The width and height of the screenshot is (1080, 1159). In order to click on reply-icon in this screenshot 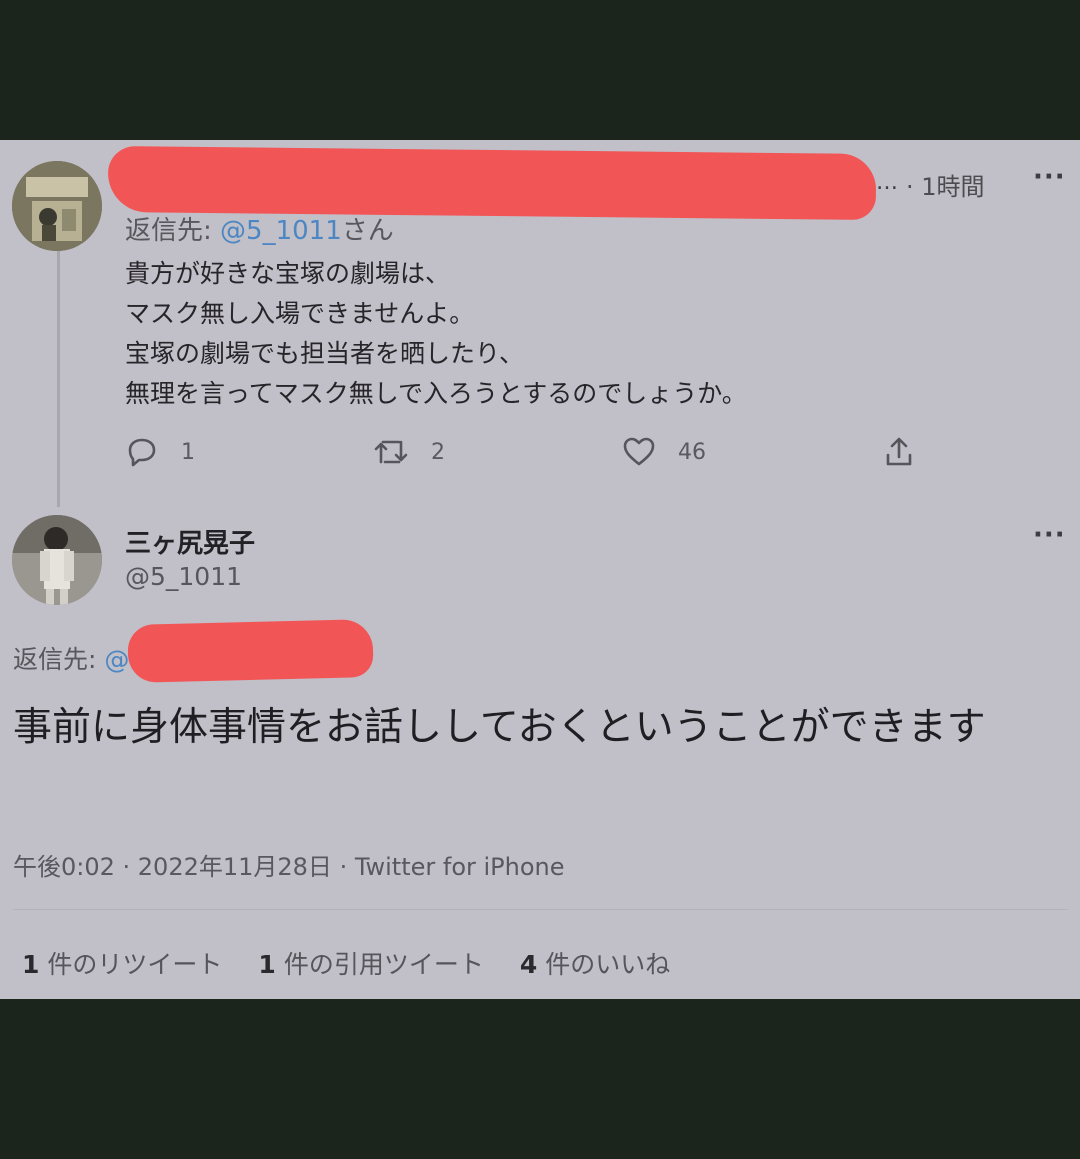, I will do `click(142, 452)`.